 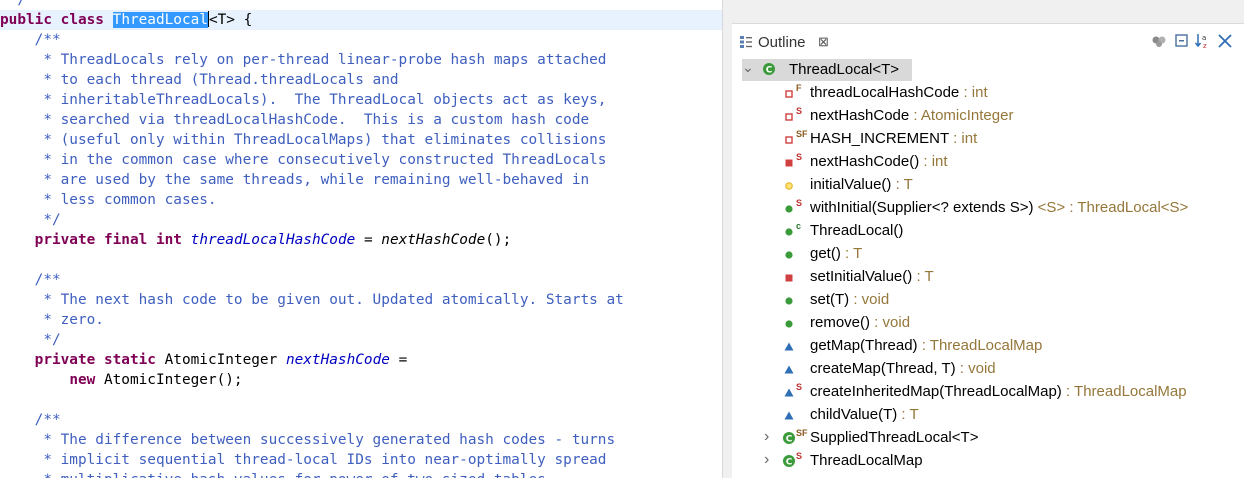 What do you see at coordinates (961, 115) in the screenshot?
I see `member-type: : AtomicInteger` at bounding box center [961, 115].